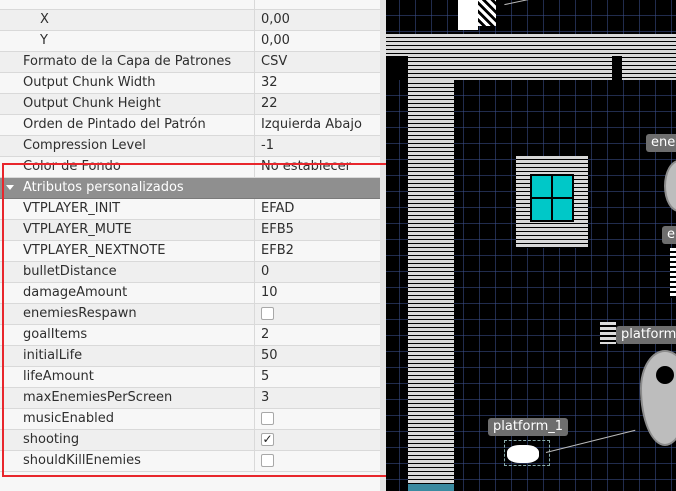 The image size is (676, 491). Describe the element at coordinates (127, 230) in the screenshot. I see `property-name: VTPLAYER_MUTE` at that location.